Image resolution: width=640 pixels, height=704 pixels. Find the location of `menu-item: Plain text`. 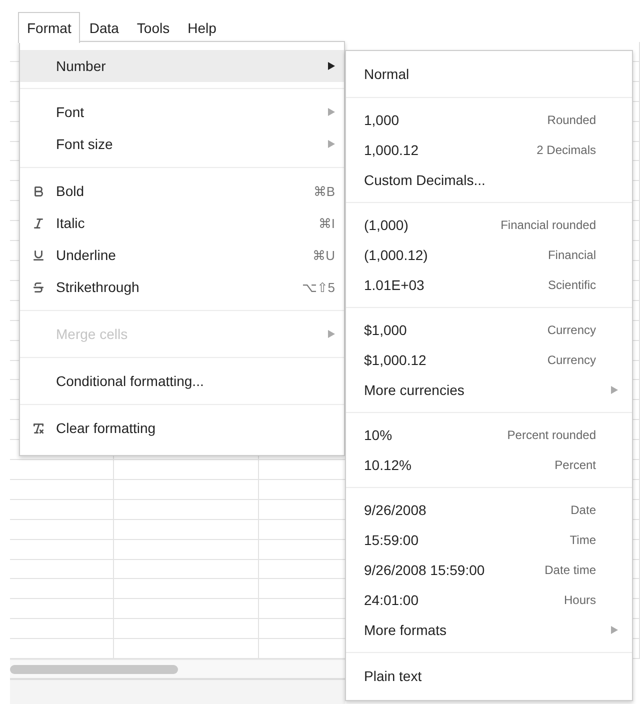

menu-item: Plain text is located at coordinates (489, 676).